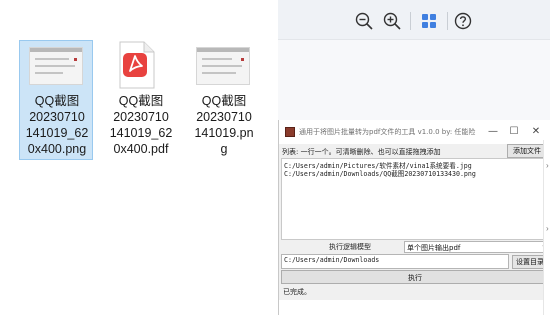  What do you see at coordinates (395, 261) in the screenshot?
I see `output-dir-field: C:/Users/admin/Downloads` at bounding box center [395, 261].